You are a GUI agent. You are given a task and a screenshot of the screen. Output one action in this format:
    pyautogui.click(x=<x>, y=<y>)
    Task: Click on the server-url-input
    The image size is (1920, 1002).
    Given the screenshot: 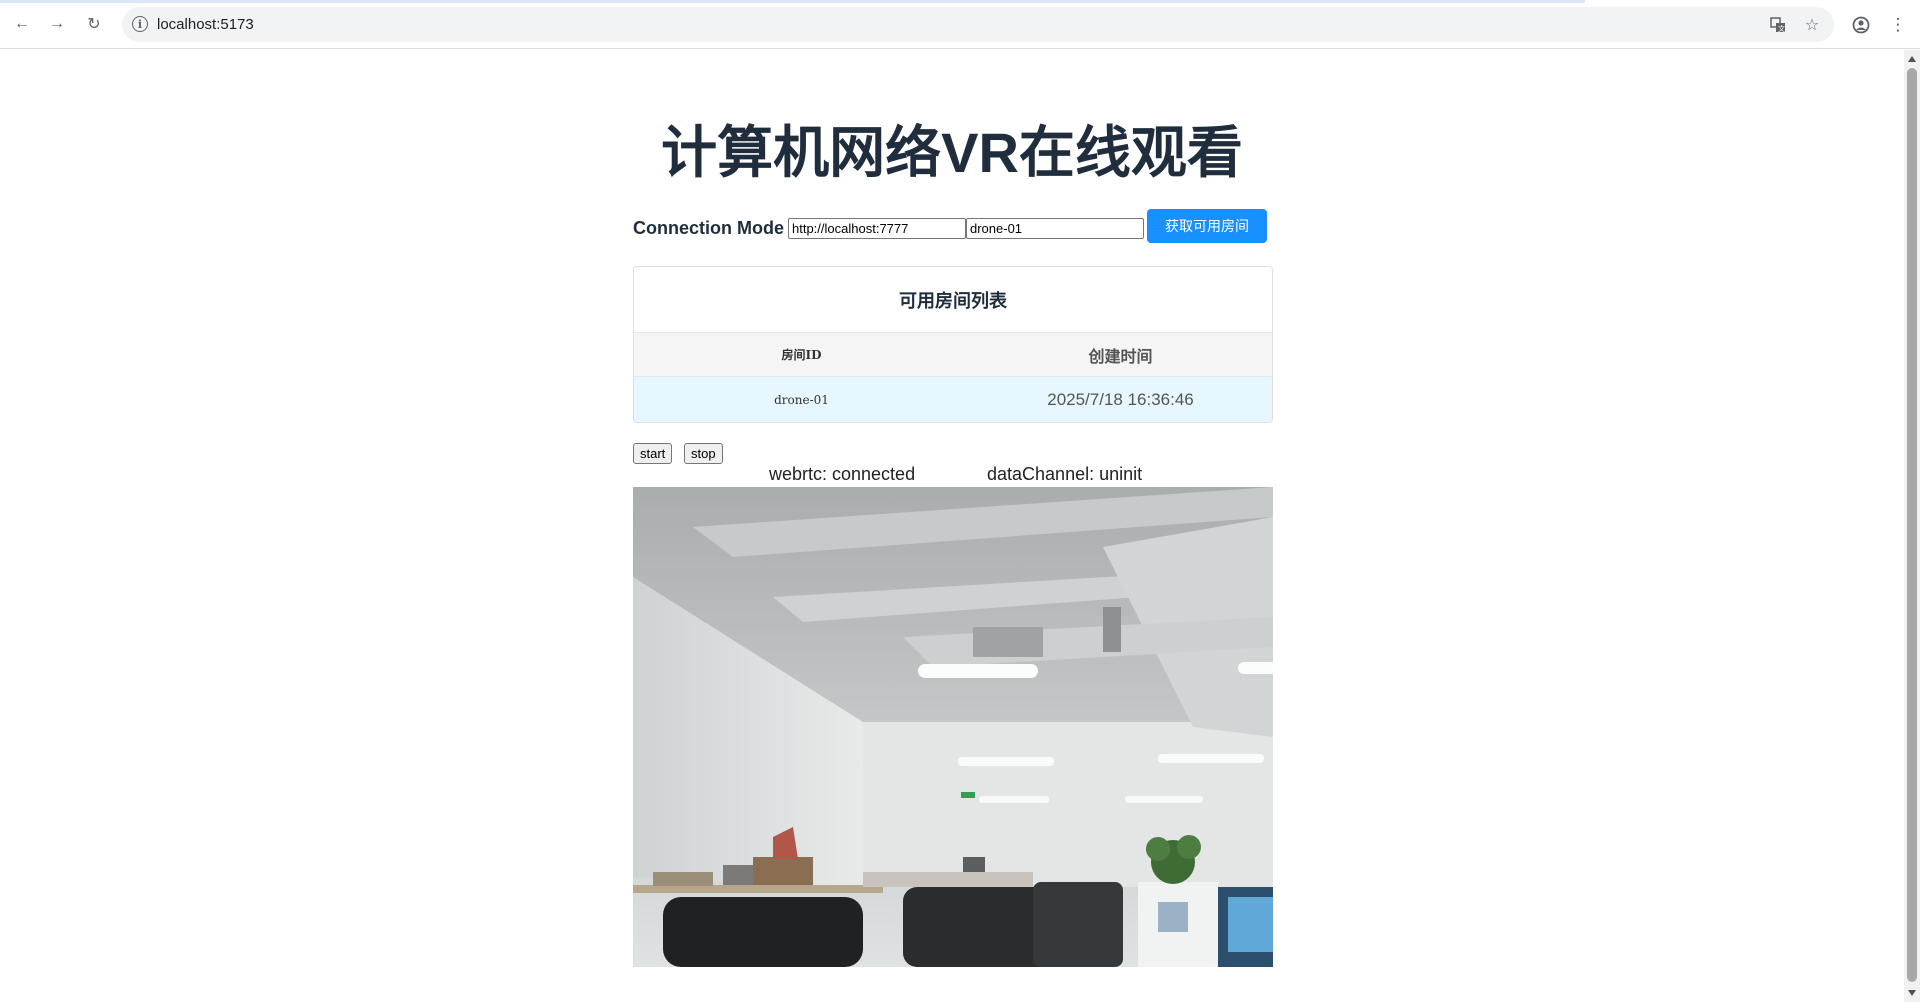 What is the action you would take?
    pyautogui.click(x=877, y=228)
    